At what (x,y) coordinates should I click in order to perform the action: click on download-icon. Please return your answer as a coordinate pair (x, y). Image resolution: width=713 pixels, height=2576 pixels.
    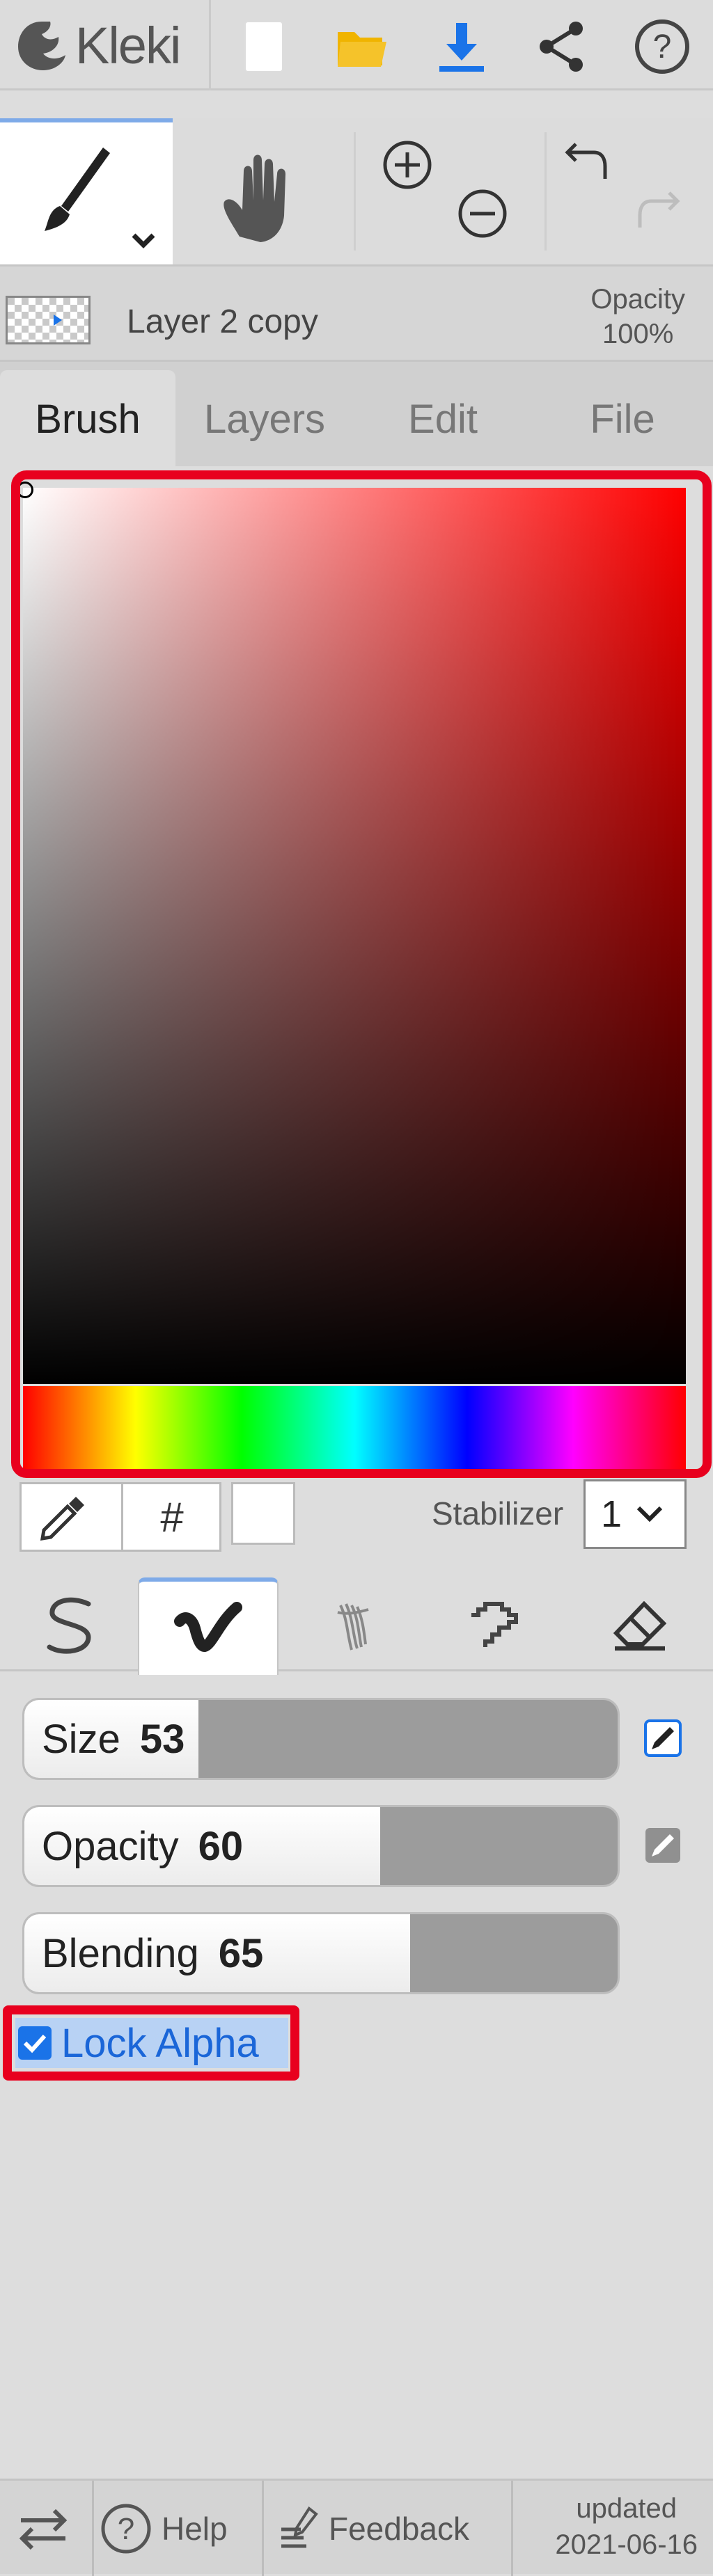
    Looking at the image, I should click on (461, 47).